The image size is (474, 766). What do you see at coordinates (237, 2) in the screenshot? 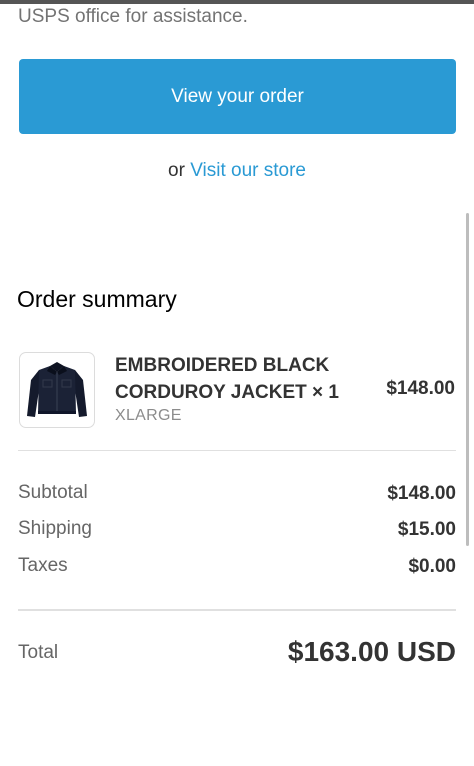
I see `top-divider` at bounding box center [237, 2].